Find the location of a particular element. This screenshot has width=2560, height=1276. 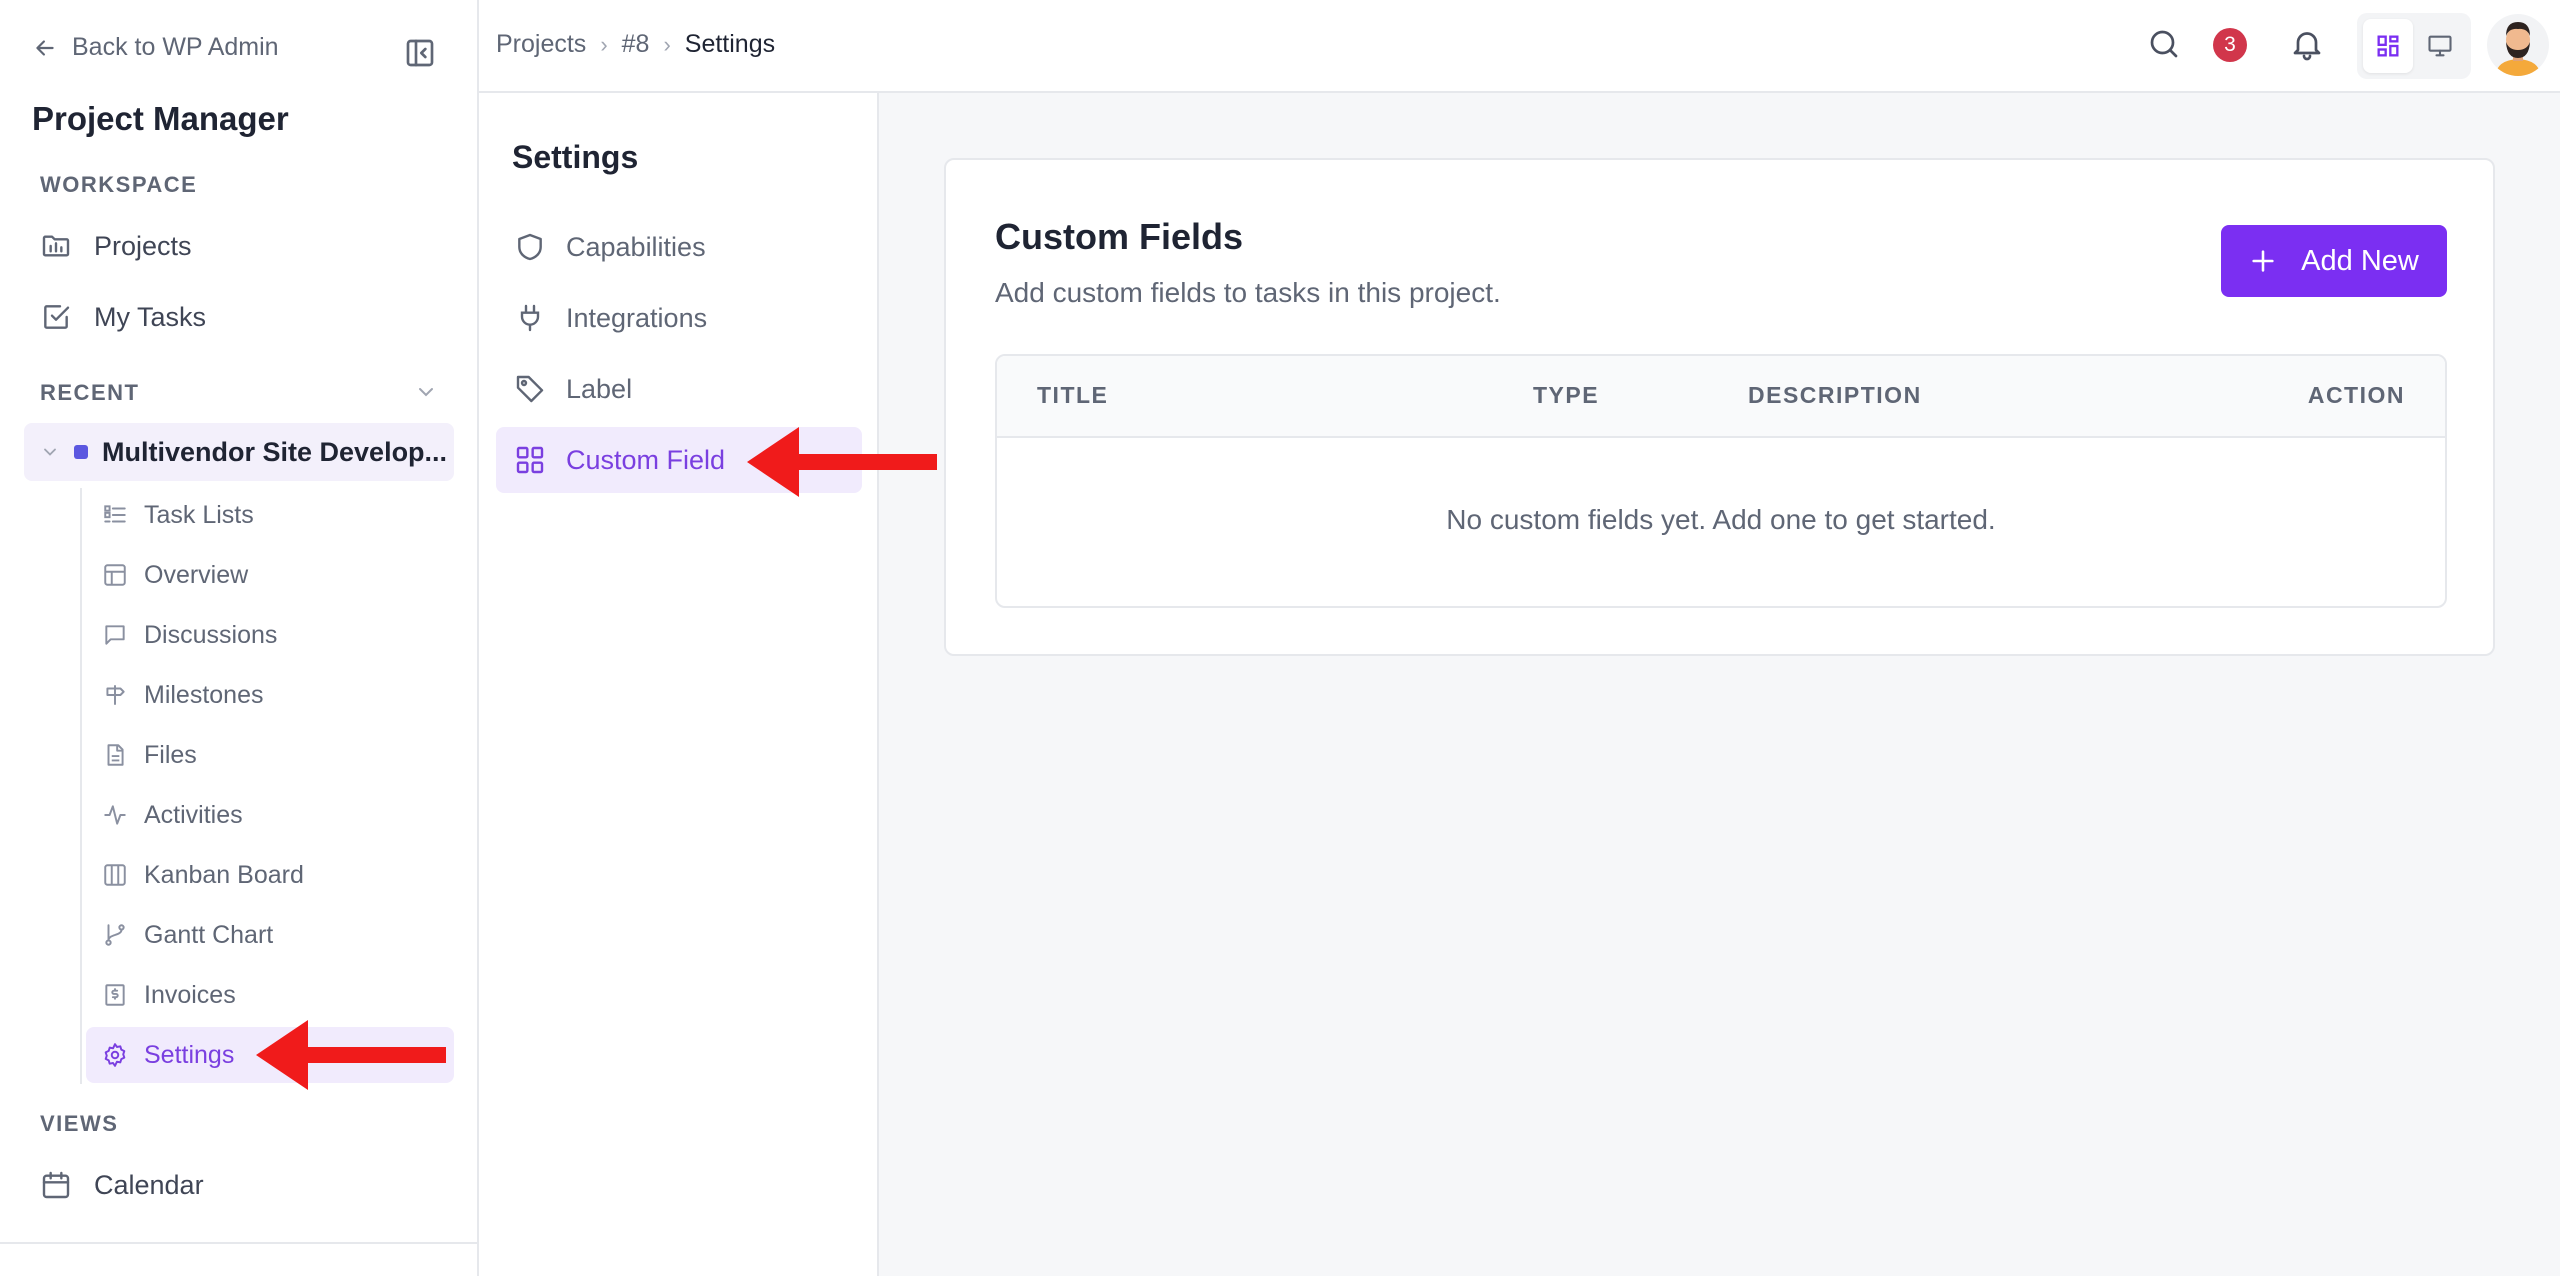

nav-item-projects: Projects is located at coordinates (116, 246).